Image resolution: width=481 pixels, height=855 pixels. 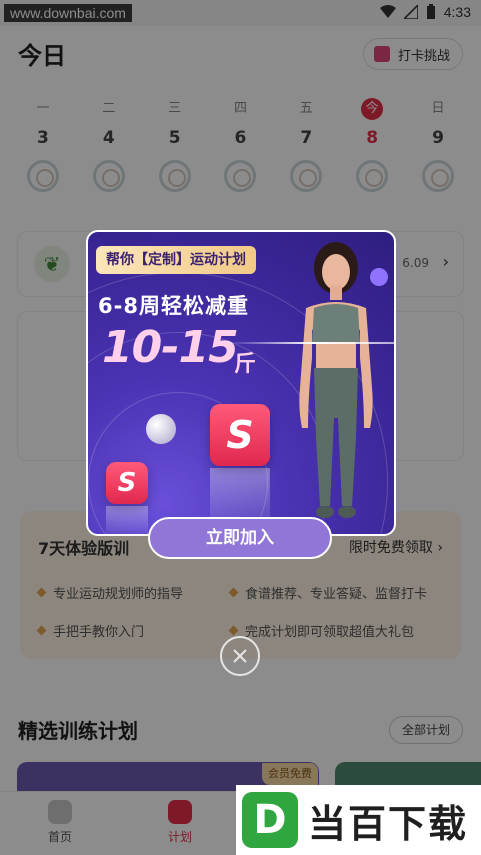 I want to click on watermark-logo: D 当百下载, so click(x=358, y=820).